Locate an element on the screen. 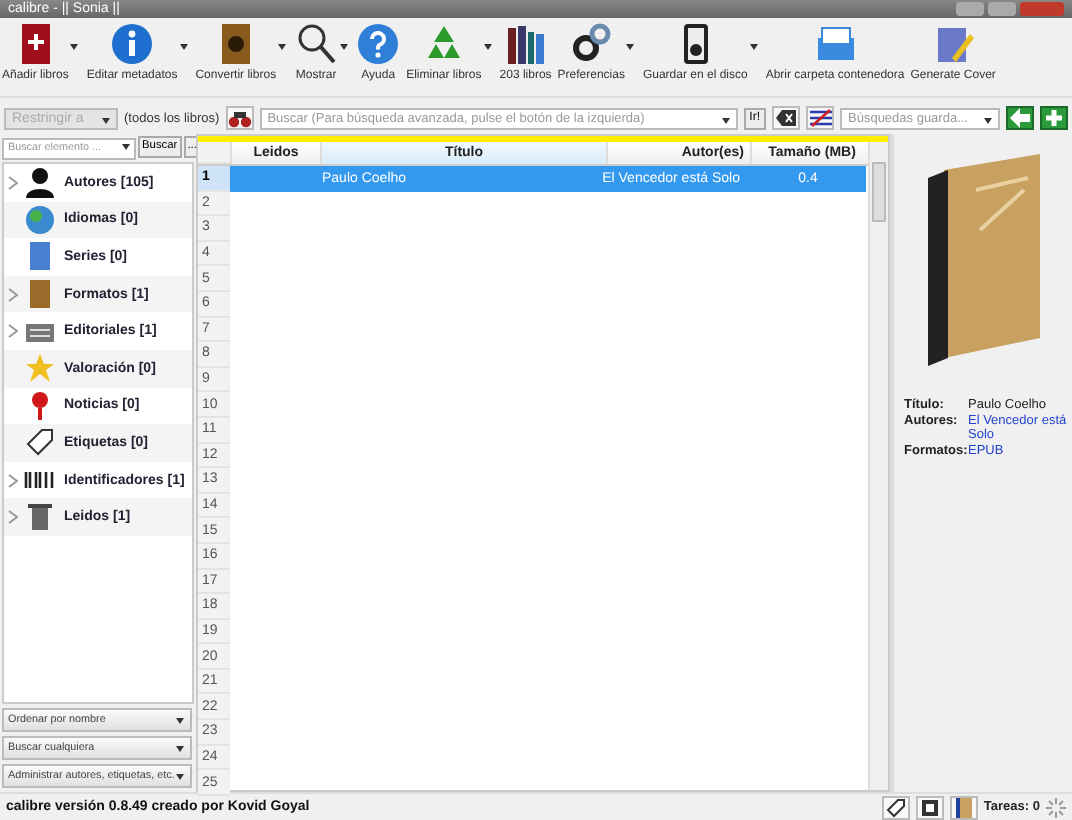 Image resolution: width=1072 pixels, height=820 pixels. help-icon is located at coordinates (378, 44).